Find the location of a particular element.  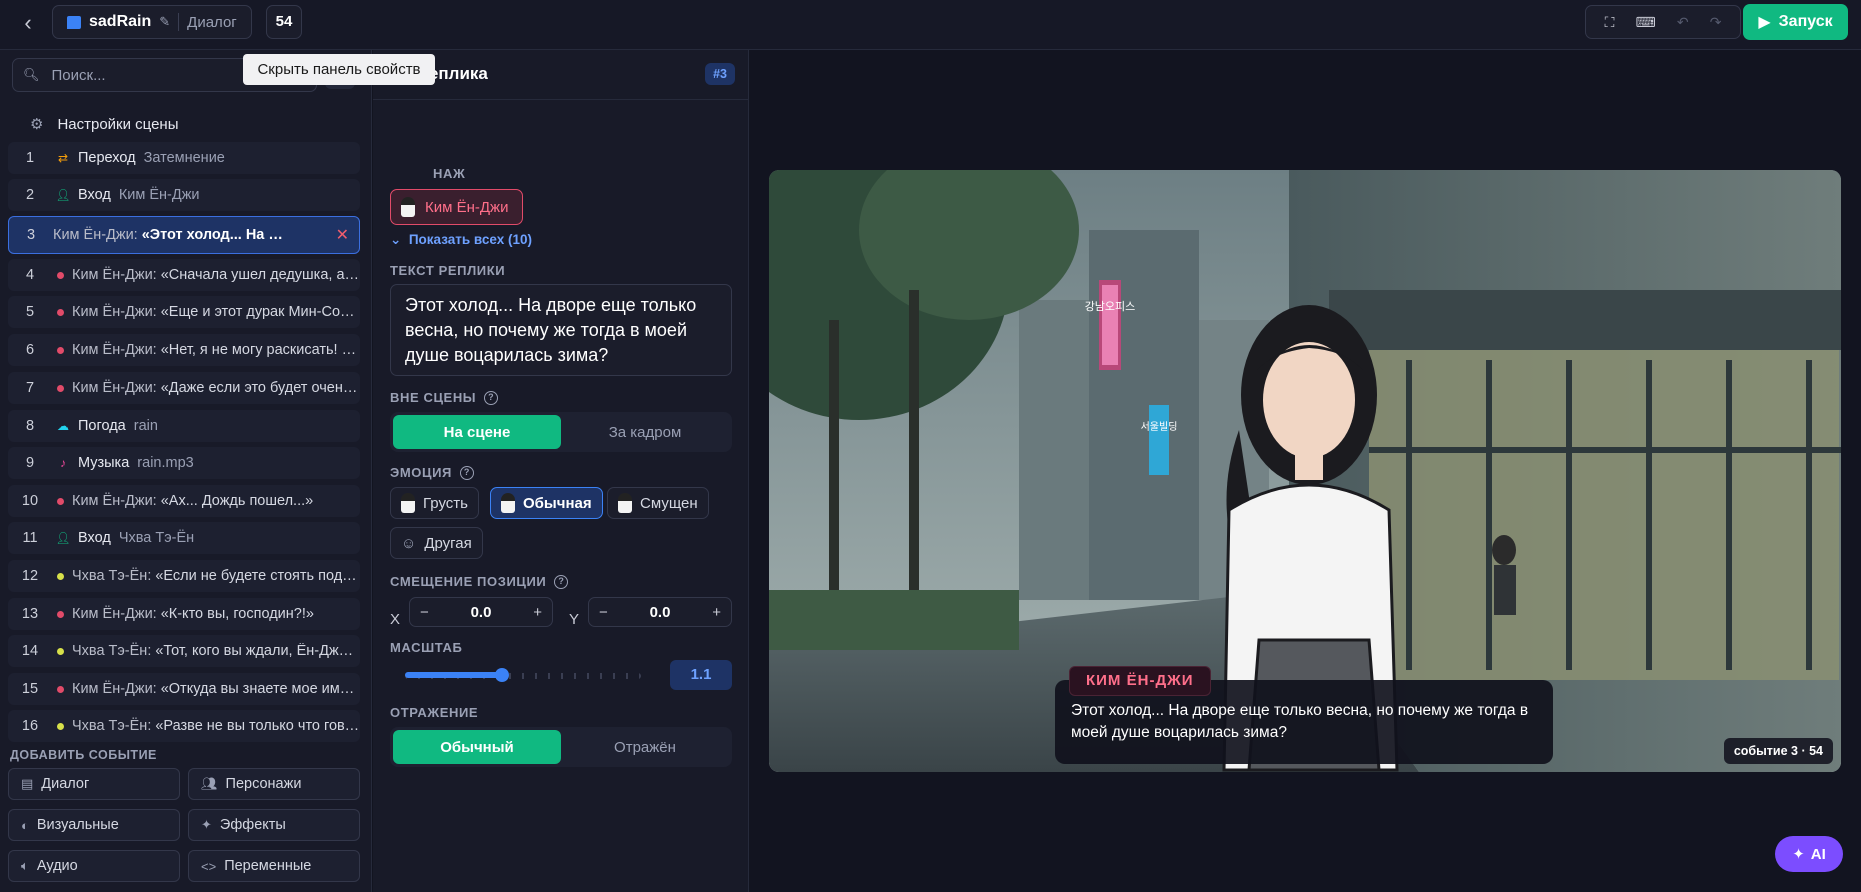

event-line: «К-кто вы, господин?!» is located at coordinates (237, 614).